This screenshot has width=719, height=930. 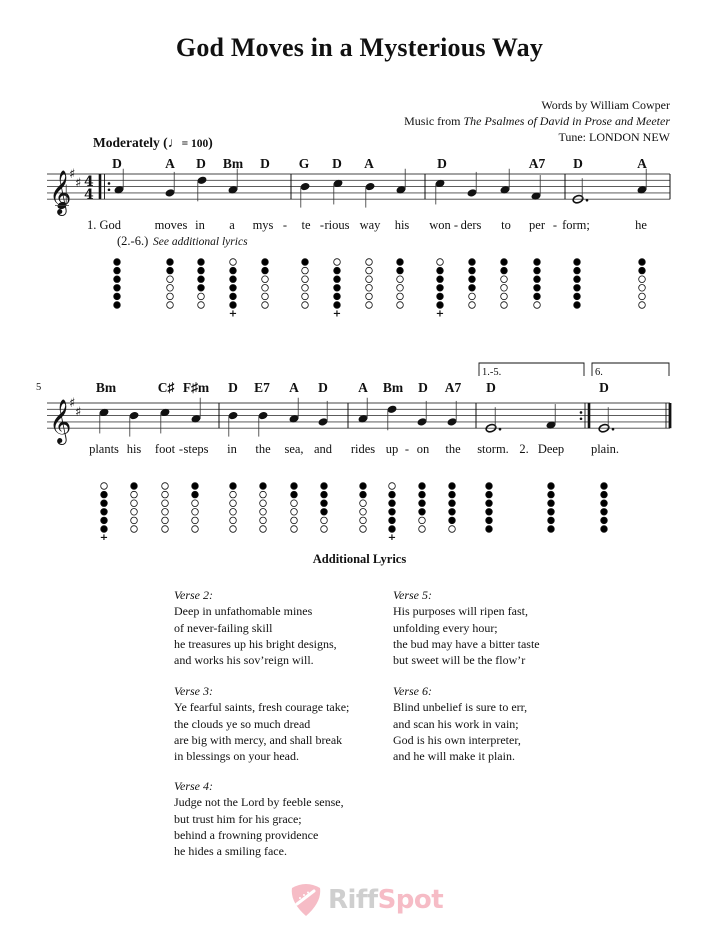 What do you see at coordinates (363, 449) in the screenshot?
I see `lyric-syllable: rides` at bounding box center [363, 449].